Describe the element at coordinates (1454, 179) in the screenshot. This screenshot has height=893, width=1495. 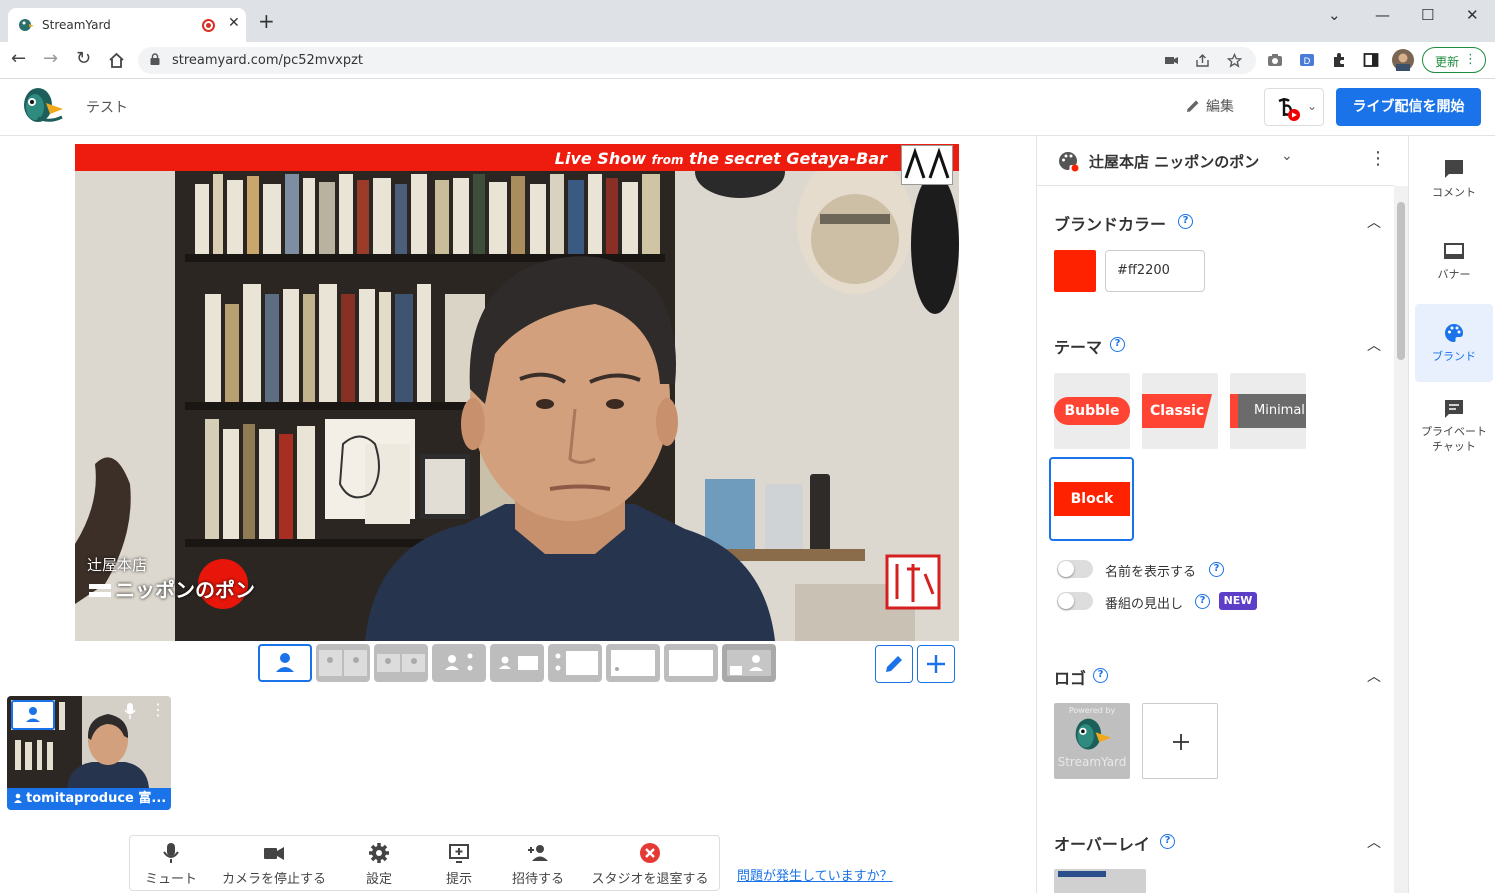
I see `rail-comments-tab: コメント` at that location.